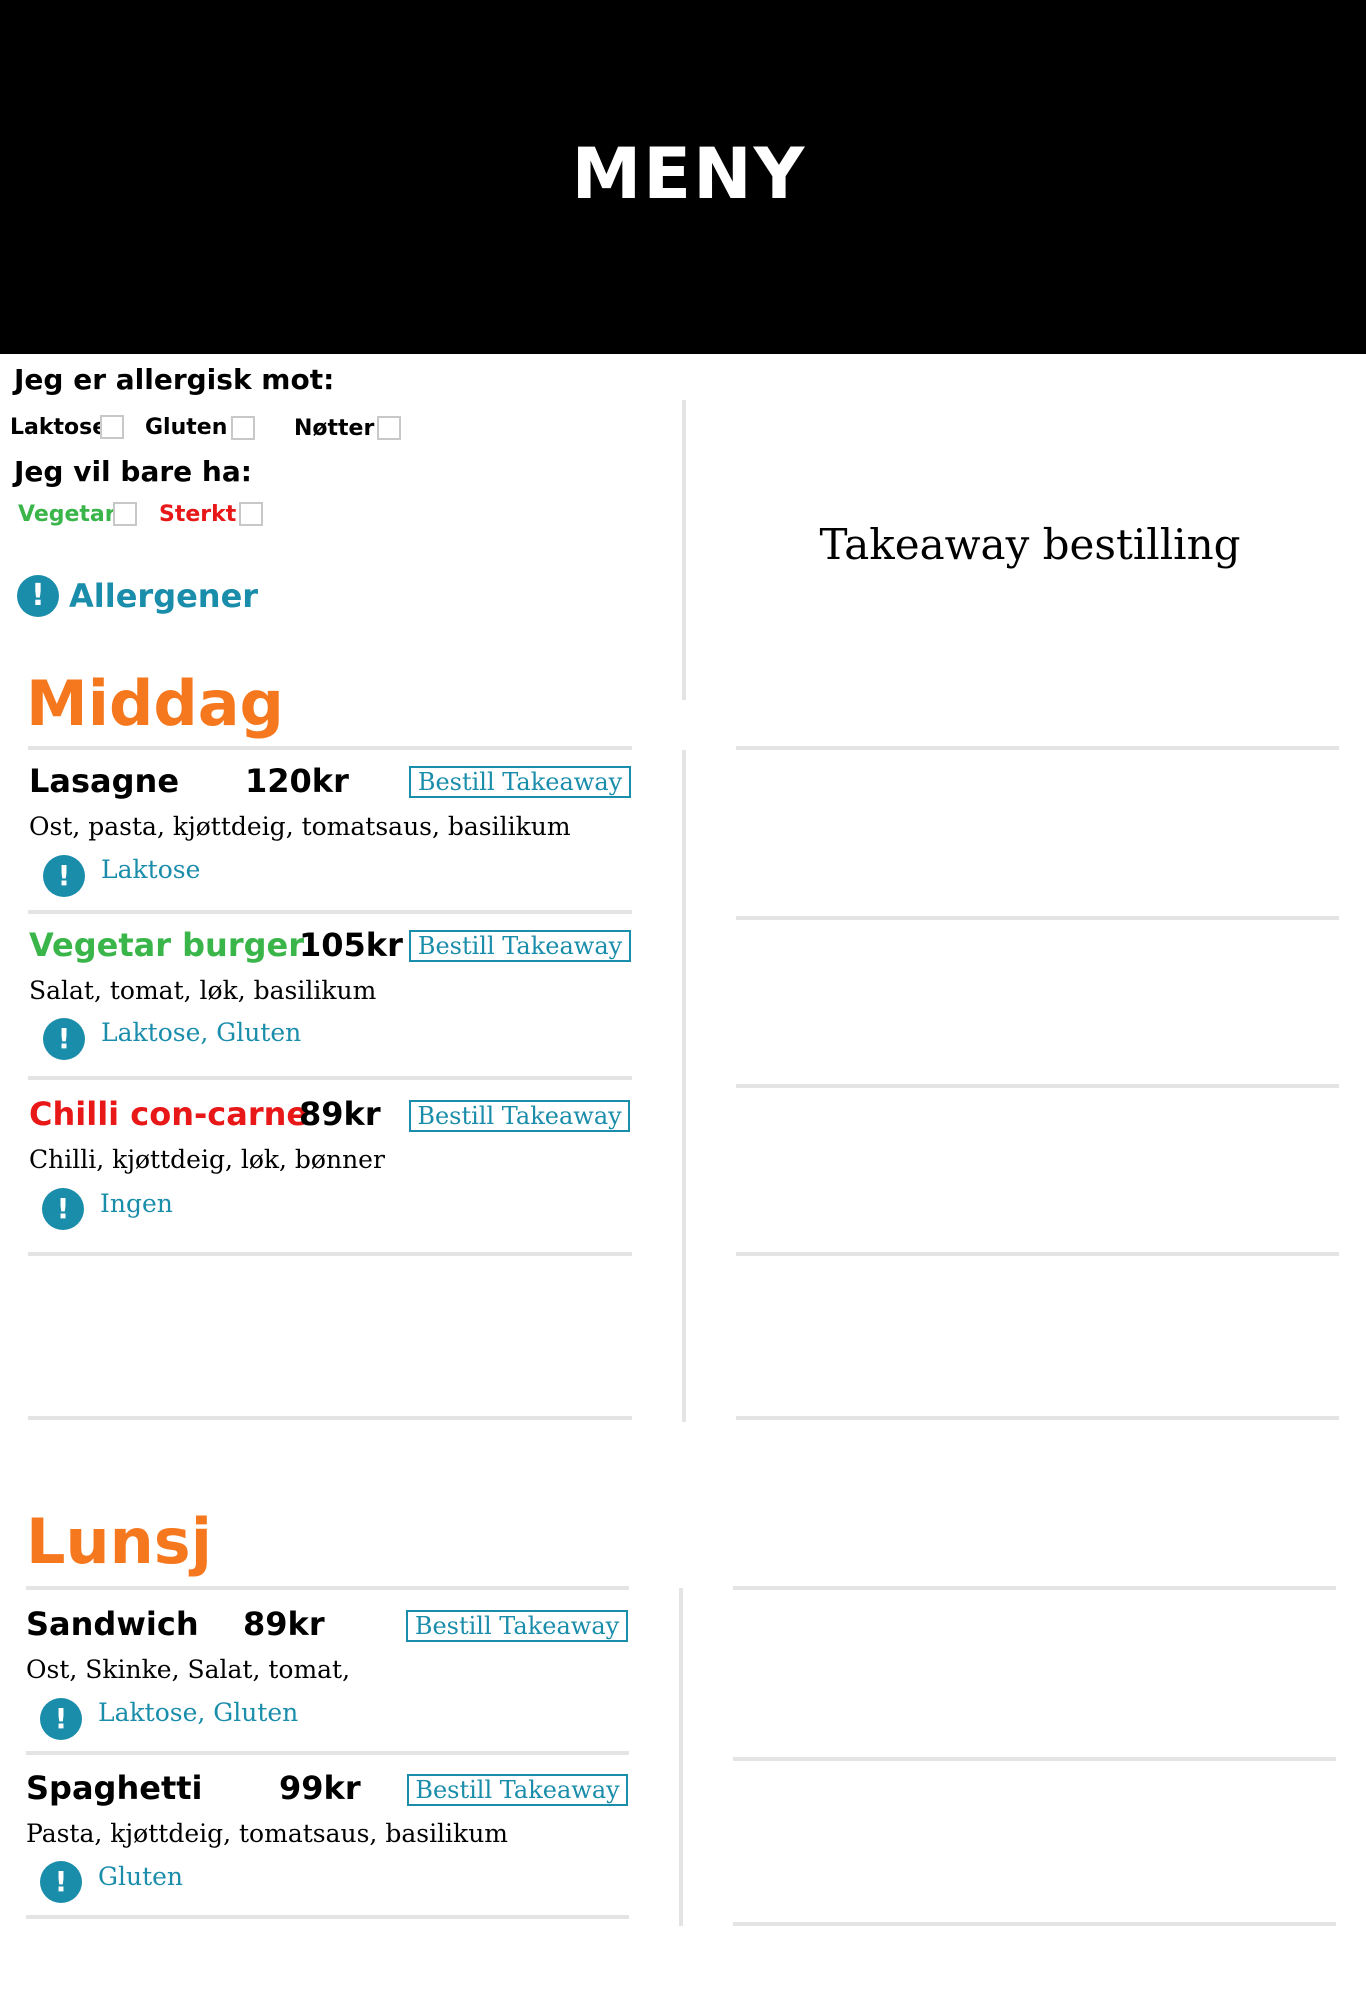 Image resolution: width=1366 pixels, height=2000 pixels. Describe the element at coordinates (141, 1876) in the screenshot. I see `menu-item-allergens: Gluten` at that location.